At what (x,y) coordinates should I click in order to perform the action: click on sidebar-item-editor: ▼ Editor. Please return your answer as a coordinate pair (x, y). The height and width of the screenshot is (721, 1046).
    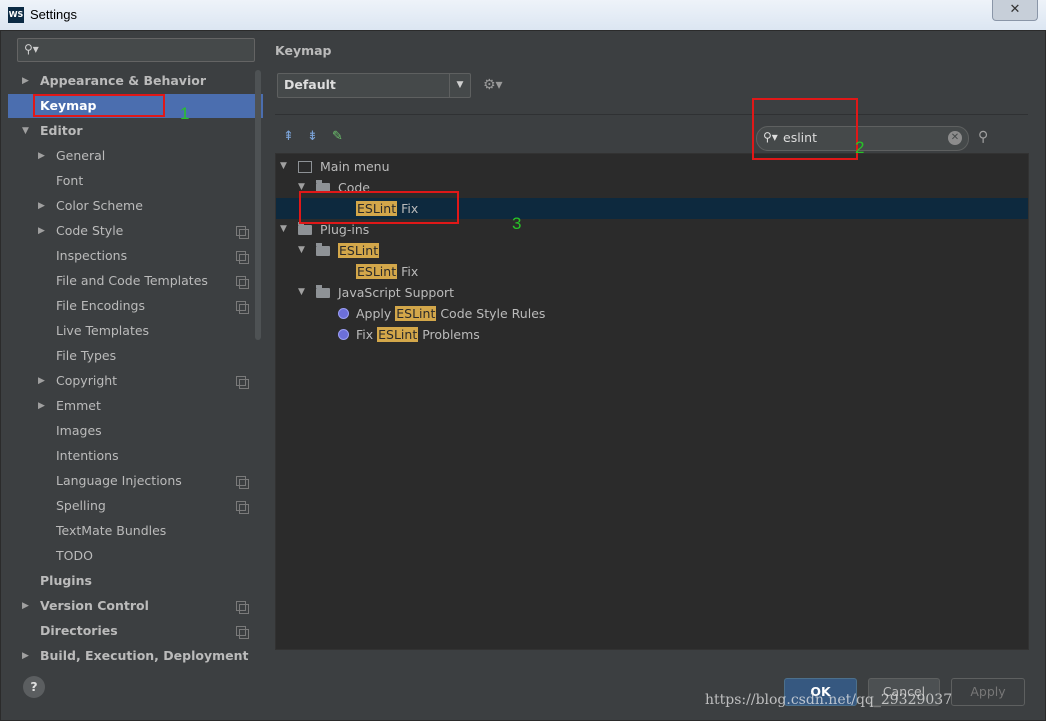
    Looking at the image, I should click on (135, 131).